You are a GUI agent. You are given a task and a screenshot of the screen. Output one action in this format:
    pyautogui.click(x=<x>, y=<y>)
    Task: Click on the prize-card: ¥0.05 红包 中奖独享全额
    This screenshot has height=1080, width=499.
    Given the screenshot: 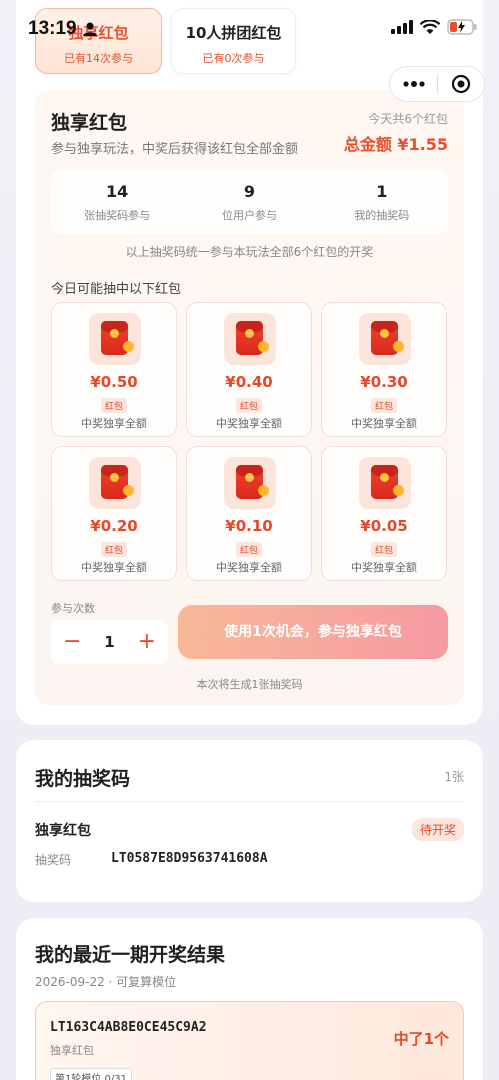 What is the action you would take?
    pyautogui.click(x=384, y=513)
    